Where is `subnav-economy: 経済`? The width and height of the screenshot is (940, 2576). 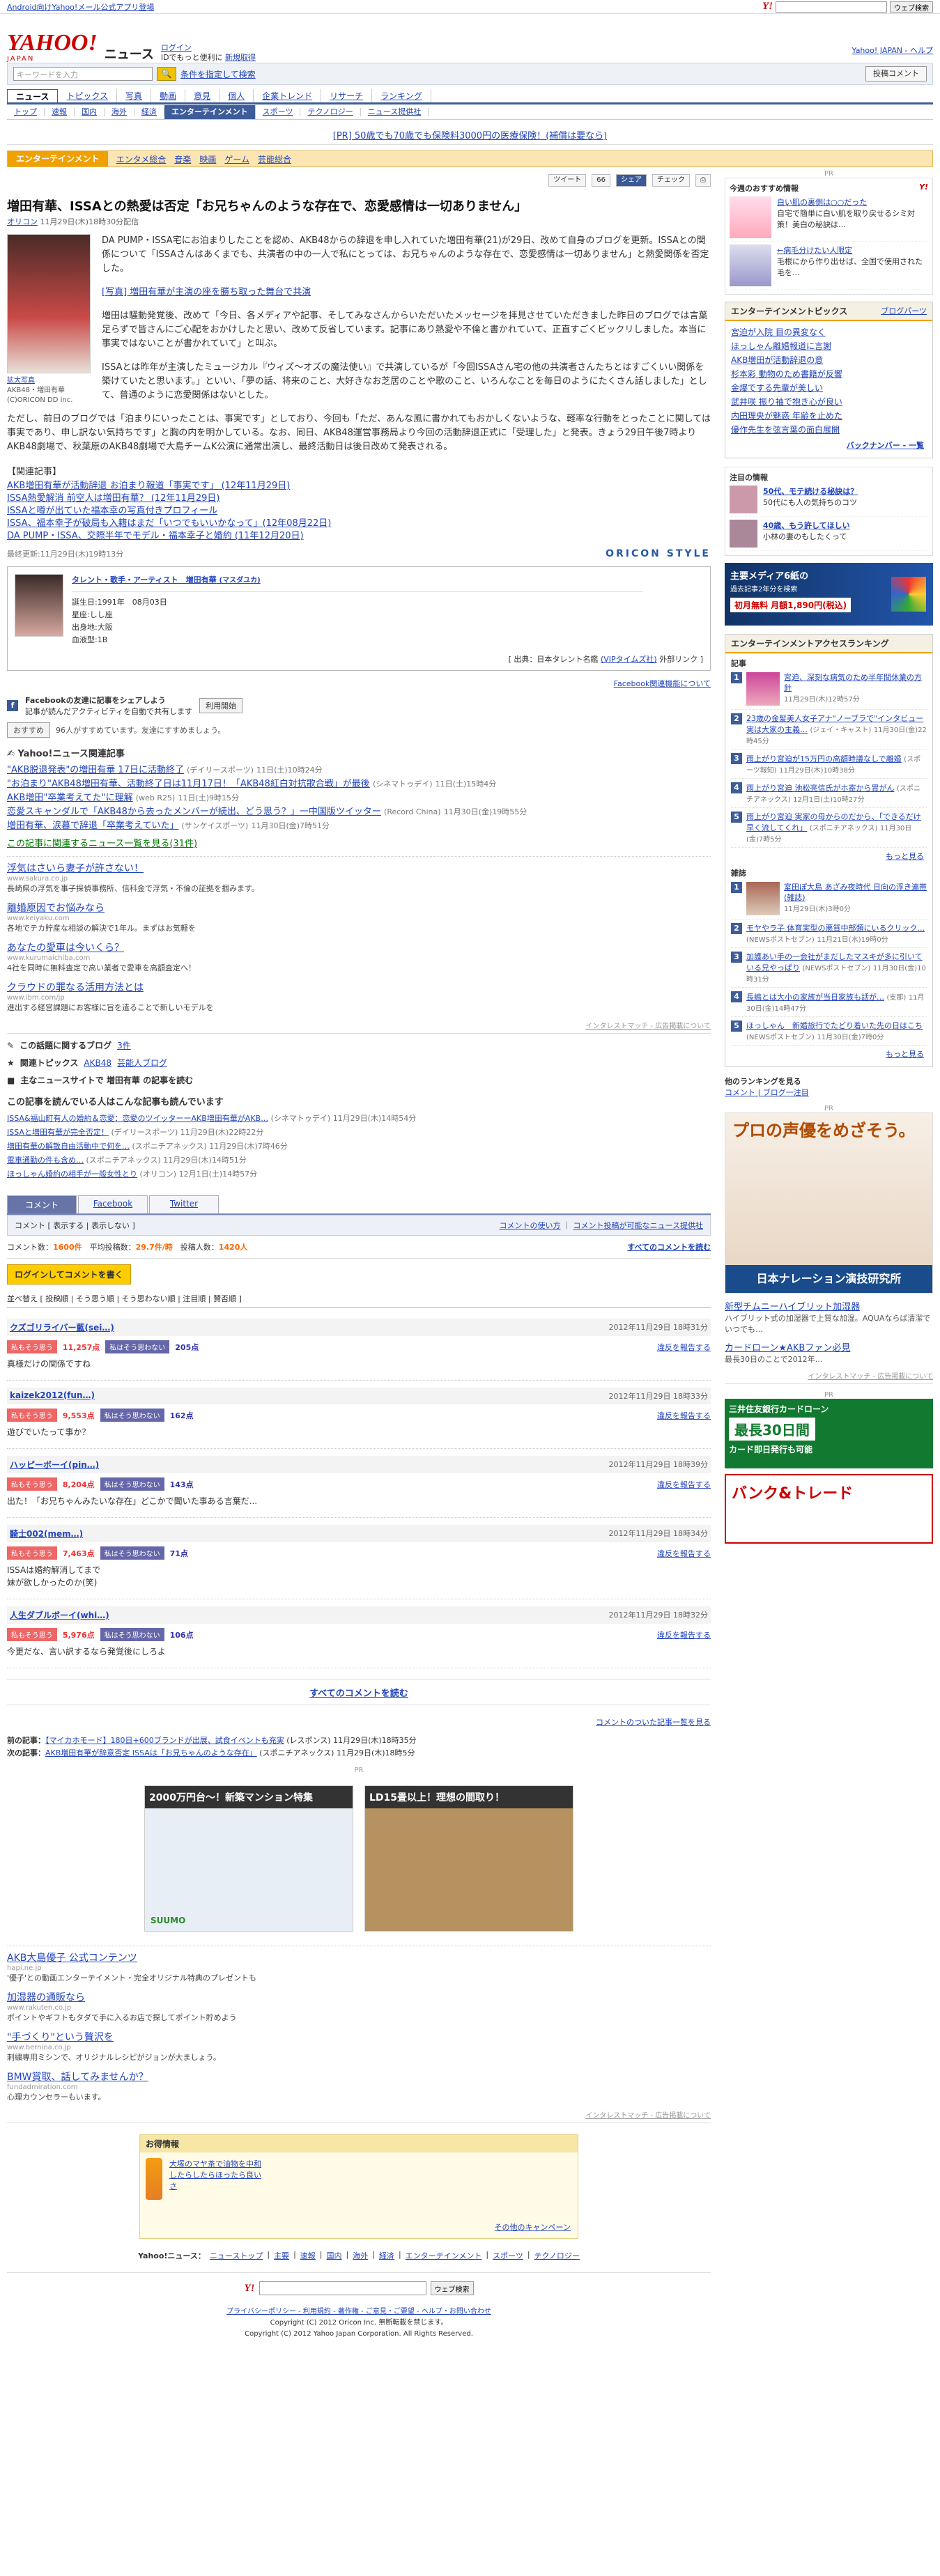 subnav-economy: 経済 is located at coordinates (149, 111).